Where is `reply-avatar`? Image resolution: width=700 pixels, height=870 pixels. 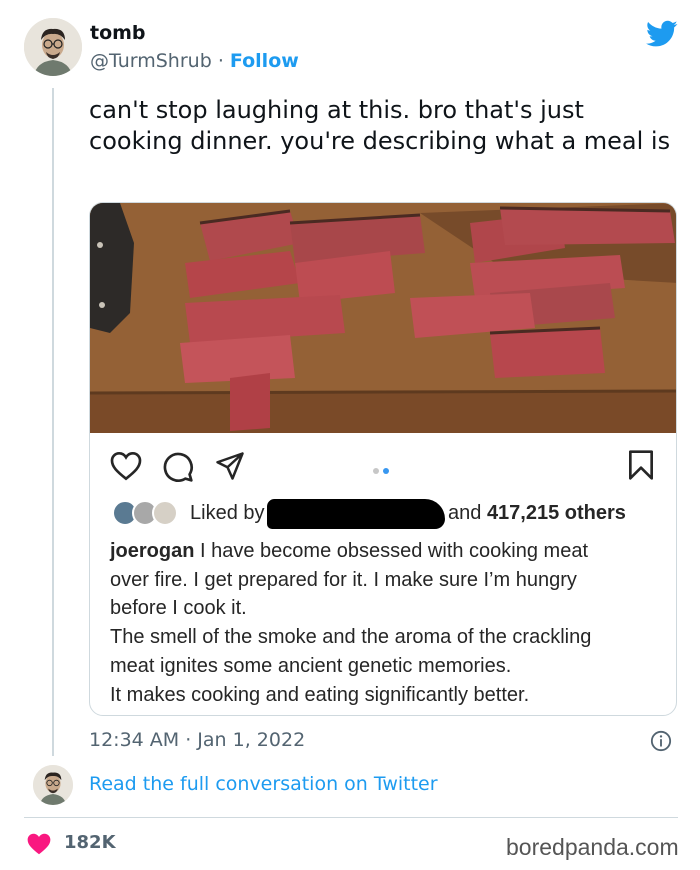 reply-avatar is located at coordinates (53, 785).